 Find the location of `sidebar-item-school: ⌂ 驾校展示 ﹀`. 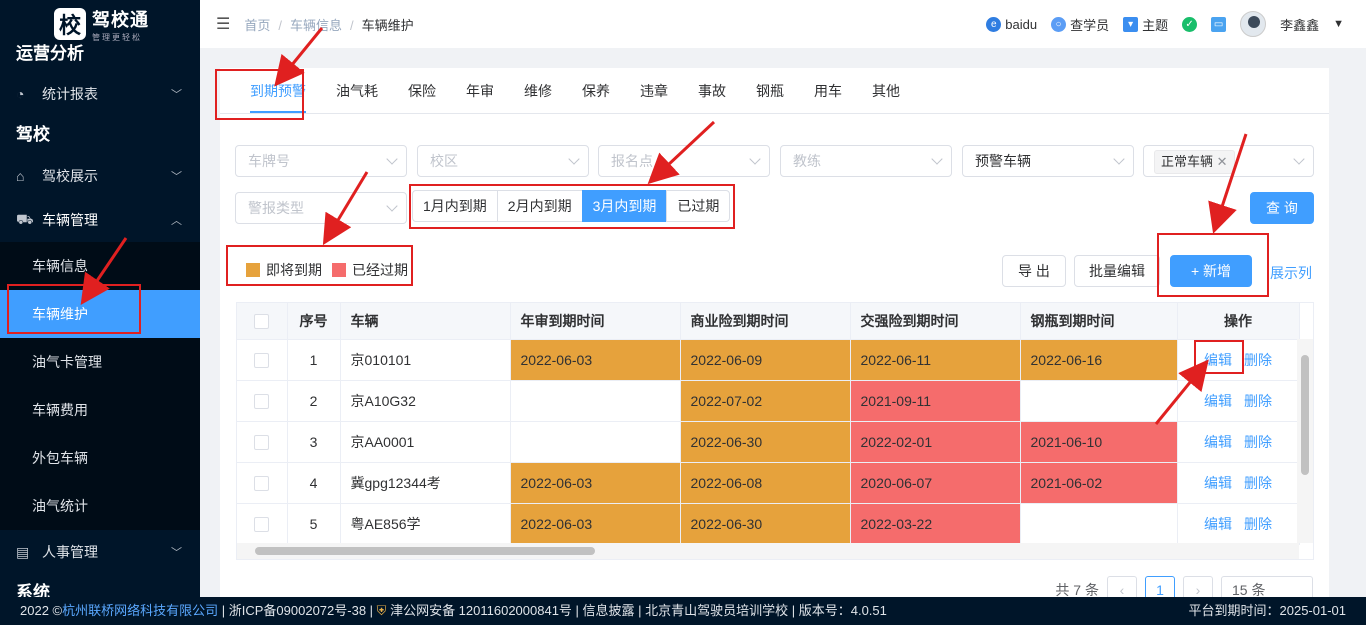

sidebar-item-school: ⌂ 驾校展示 ﹀ is located at coordinates (100, 176).